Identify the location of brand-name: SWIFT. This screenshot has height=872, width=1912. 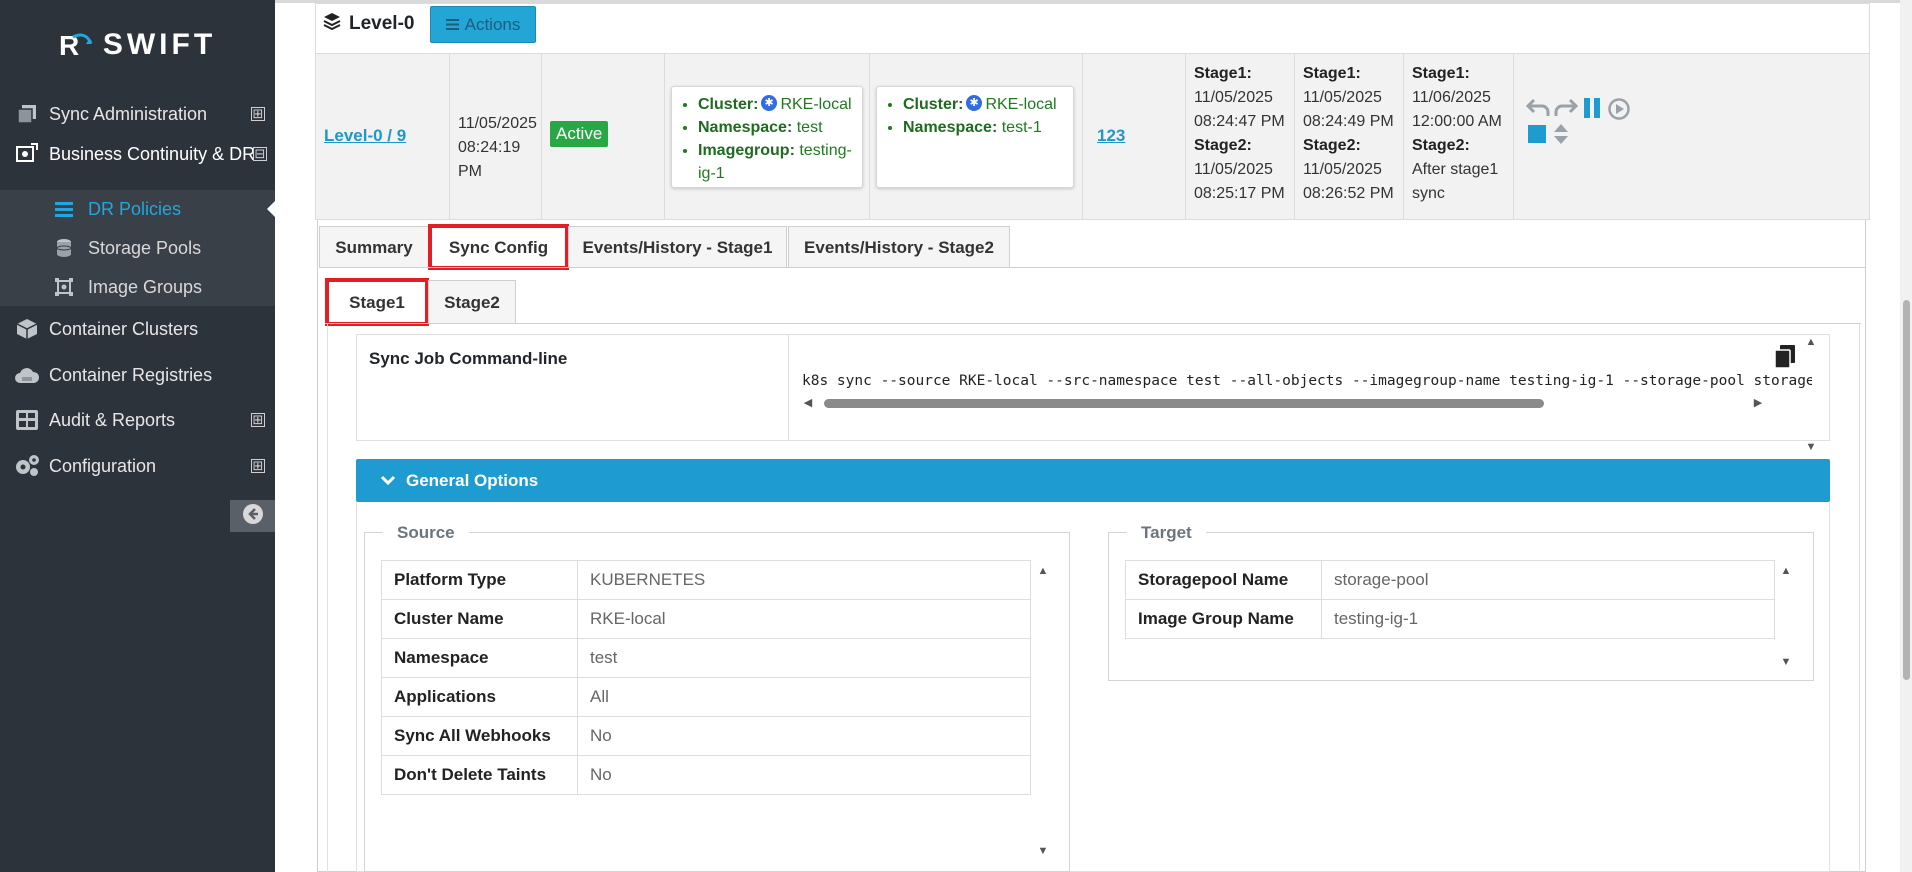
(159, 44).